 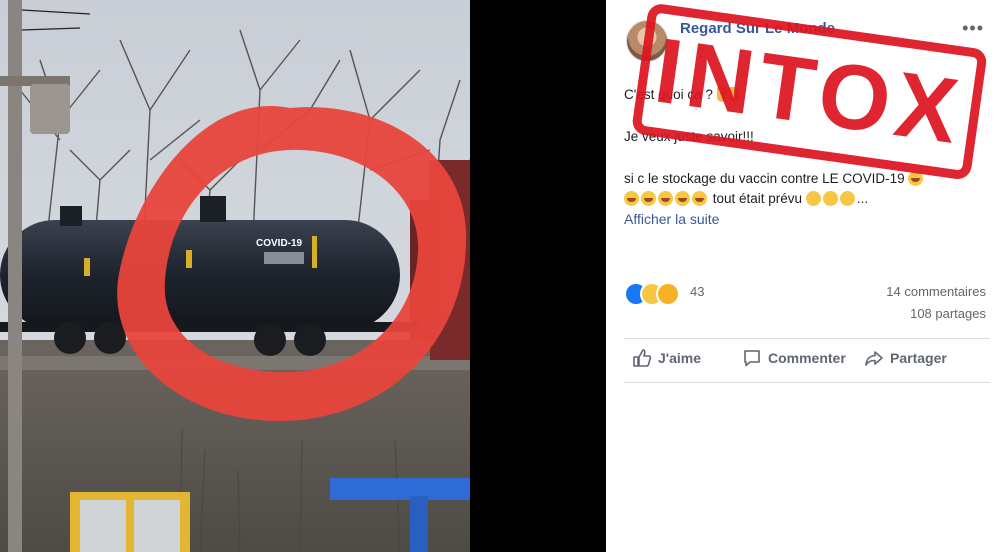 What do you see at coordinates (948, 313) in the screenshot?
I see `shares-count: 108 partages` at bounding box center [948, 313].